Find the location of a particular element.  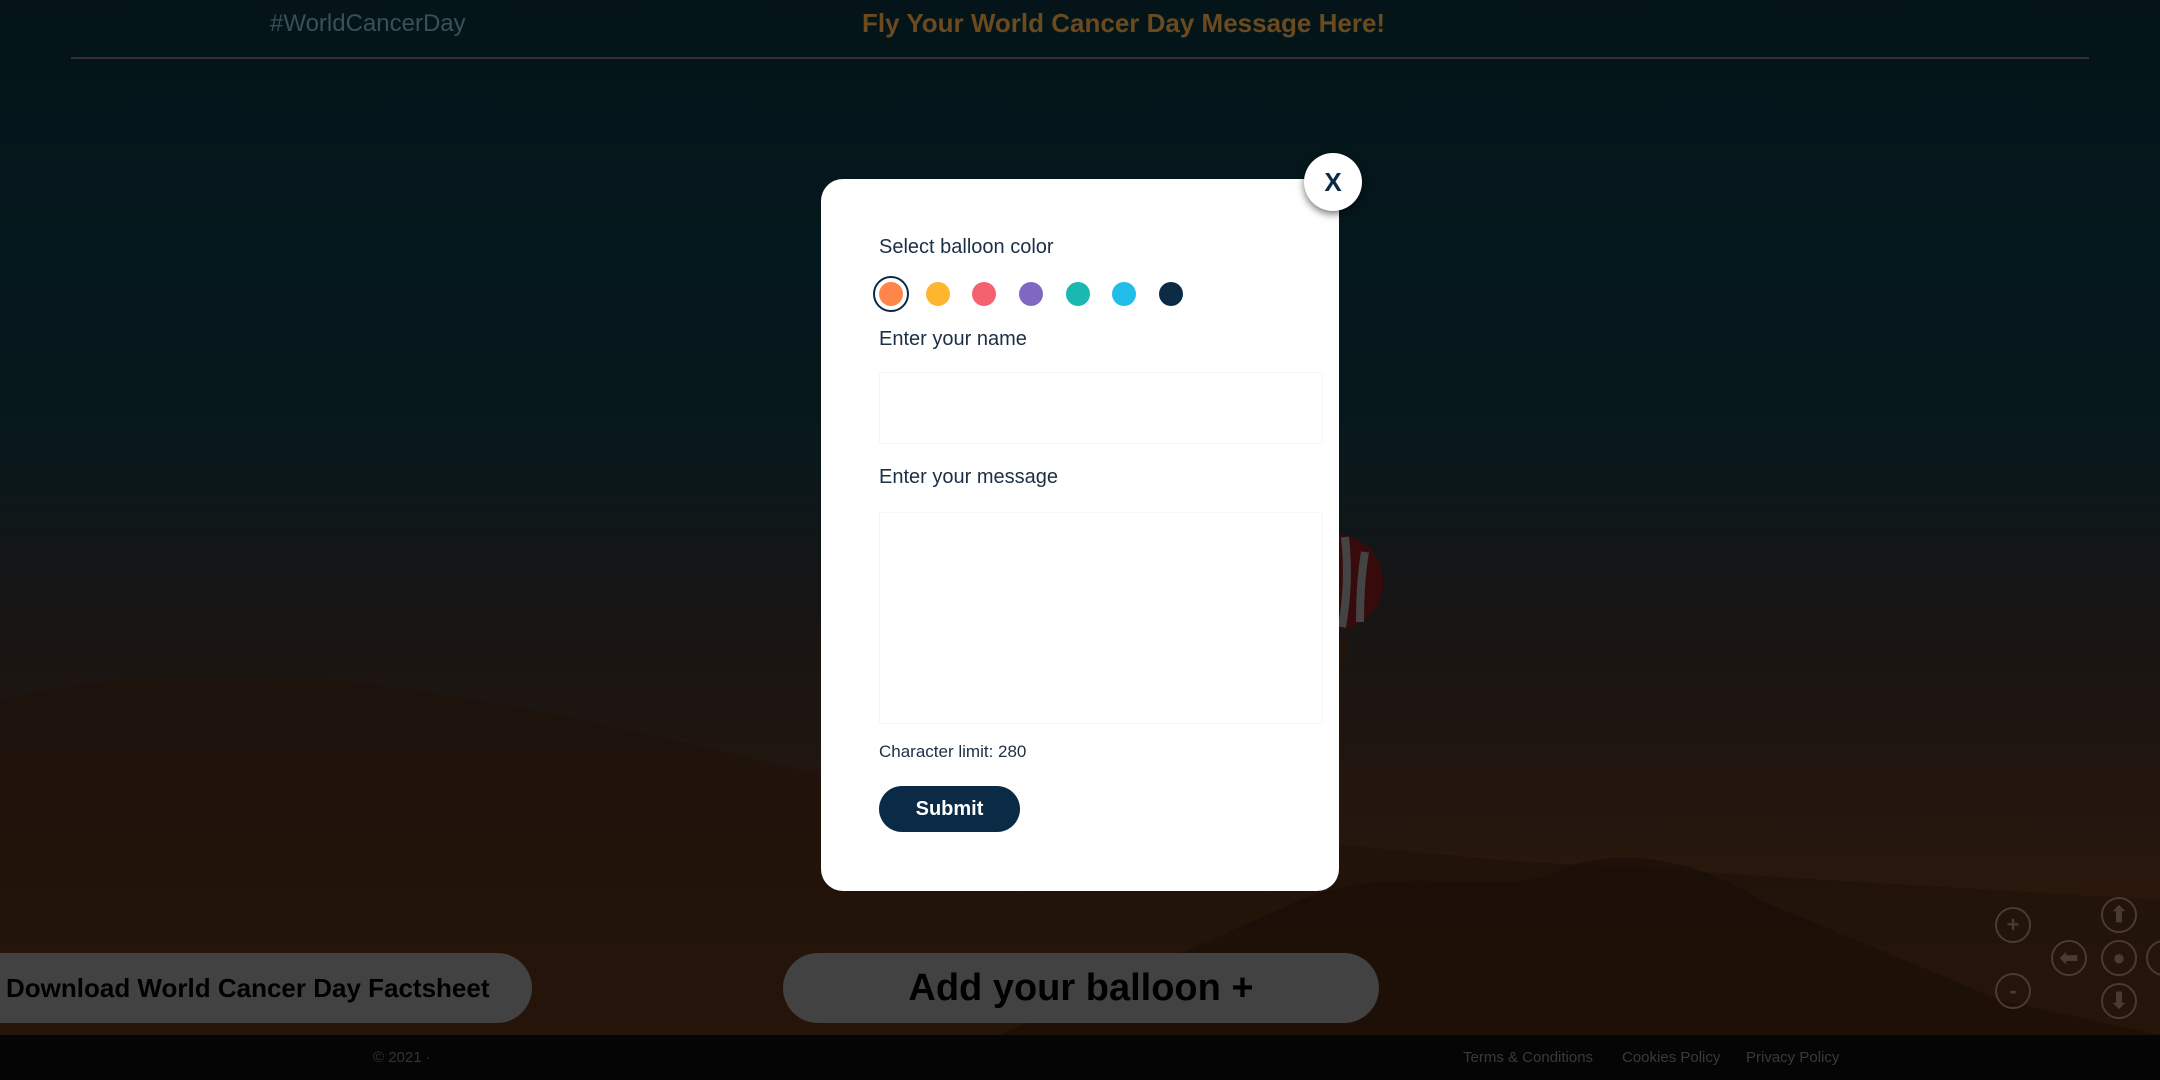

message-textarea is located at coordinates (1101, 618).